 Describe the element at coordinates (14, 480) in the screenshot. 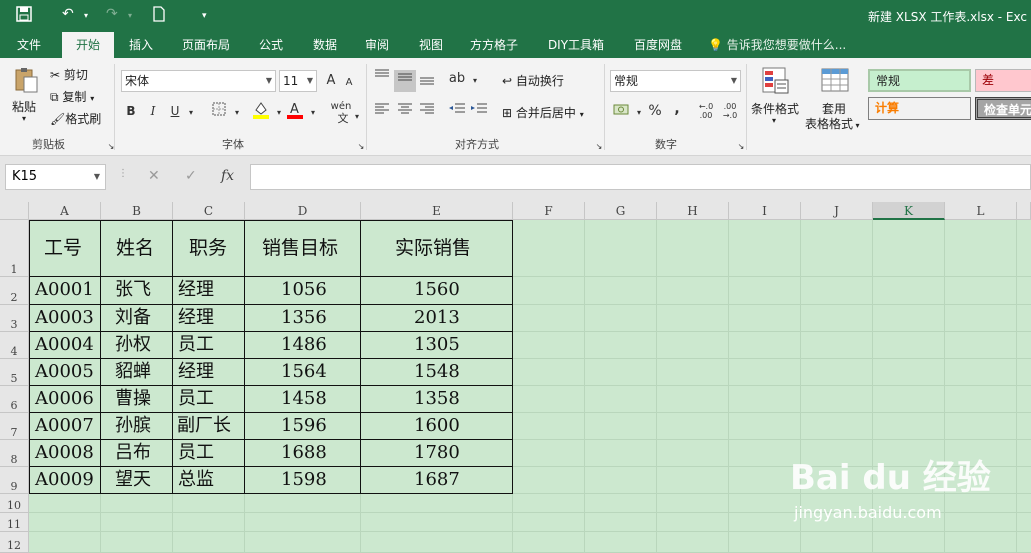

I see `row-header-9: 9` at that location.